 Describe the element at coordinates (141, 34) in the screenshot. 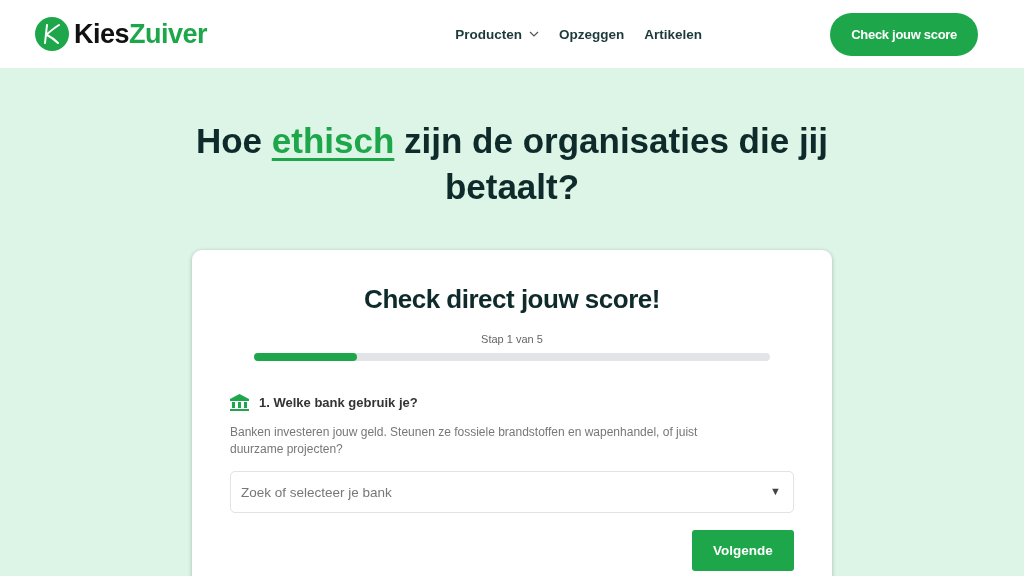

I see `logo-text: KiesZuiver` at that location.